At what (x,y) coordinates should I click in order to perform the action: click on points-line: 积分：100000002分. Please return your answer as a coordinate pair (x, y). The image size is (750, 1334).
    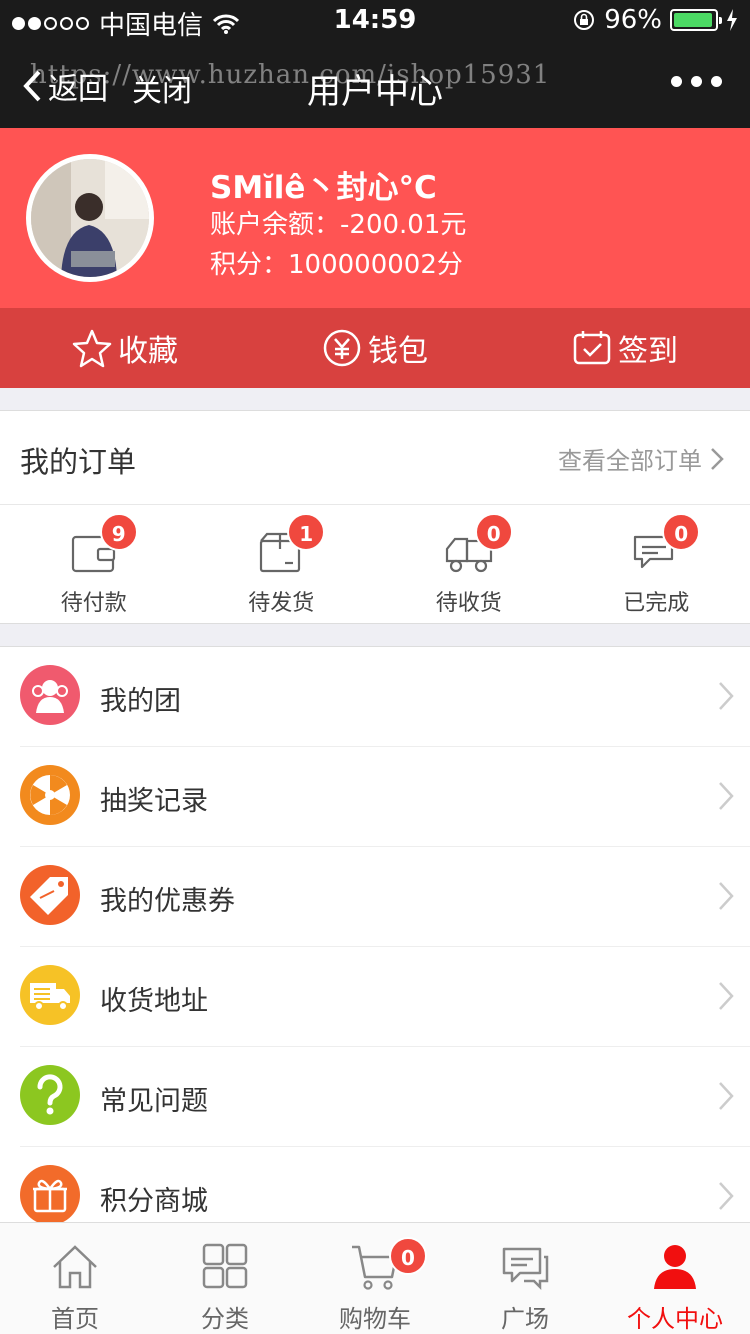
    Looking at the image, I should click on (336, 262).